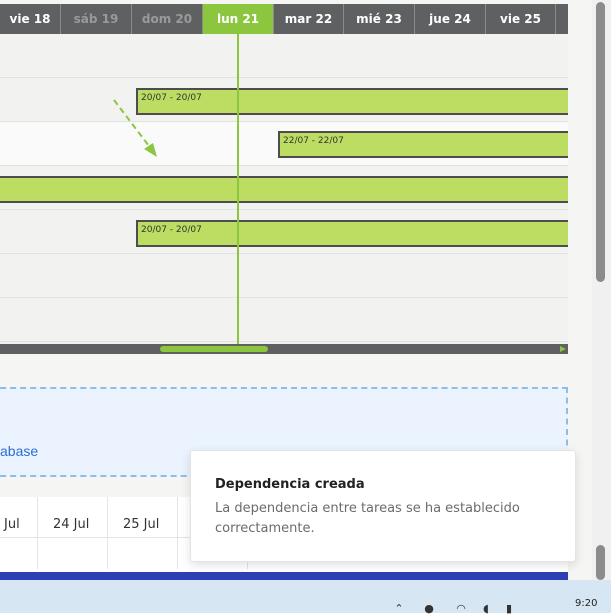  Describe the element at coordinates (12, 524) in the screenshot. I see `calendar-date-label: Jul` at that location.